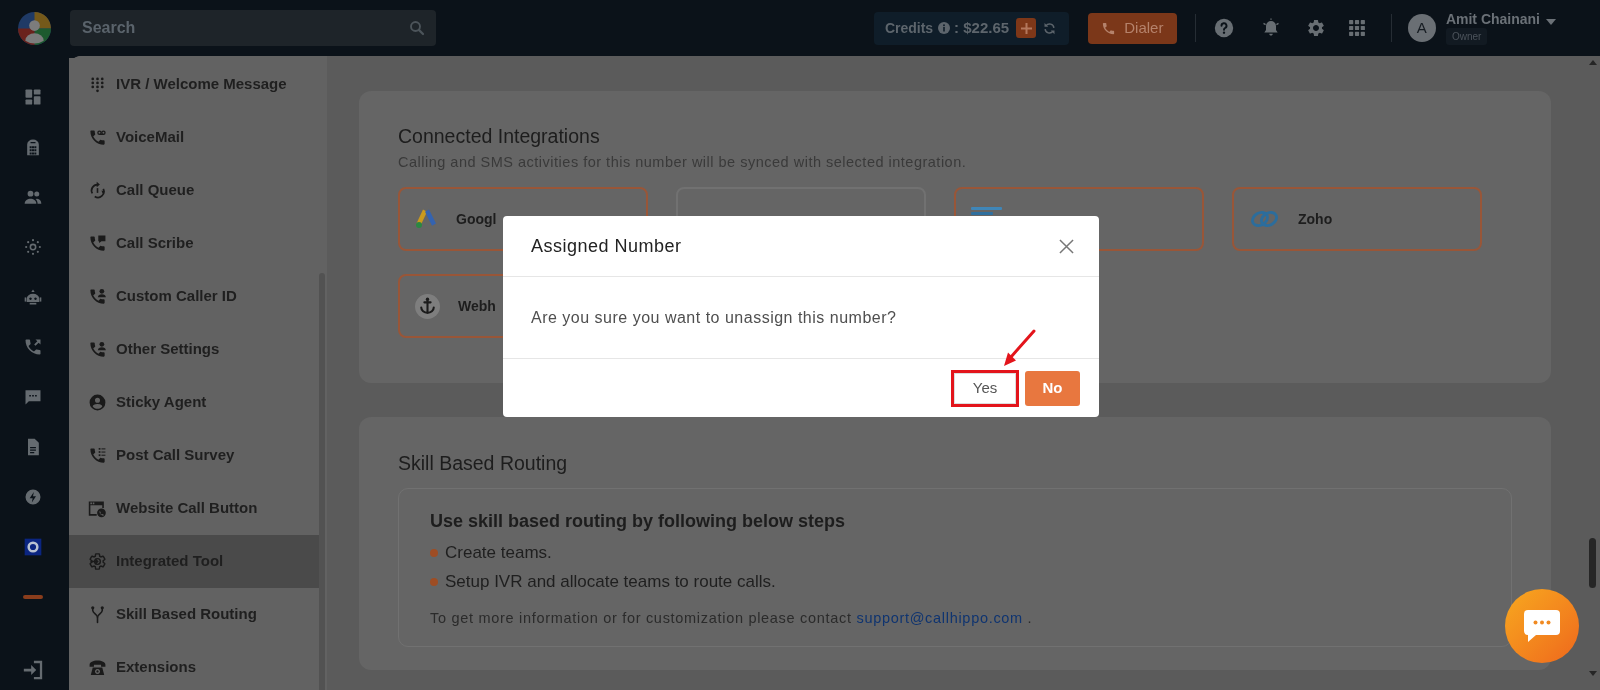  I want to click on credits-amount: : $22.65, so click(982, 27).